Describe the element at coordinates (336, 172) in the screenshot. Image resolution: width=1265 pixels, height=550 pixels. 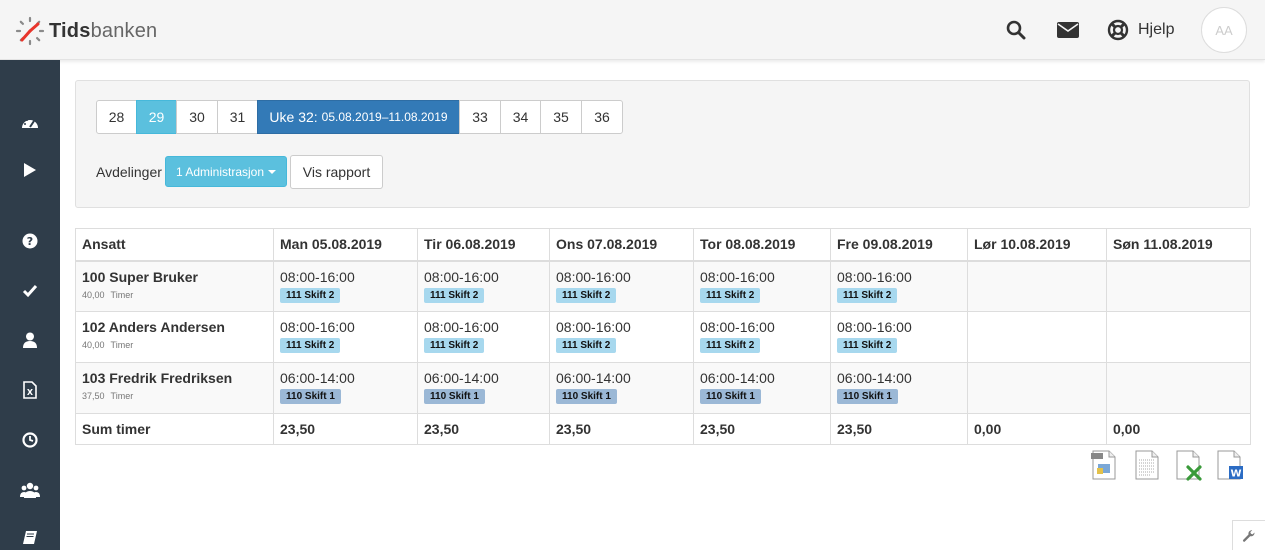
I see `show-report-button: Vis rapport` at that location.